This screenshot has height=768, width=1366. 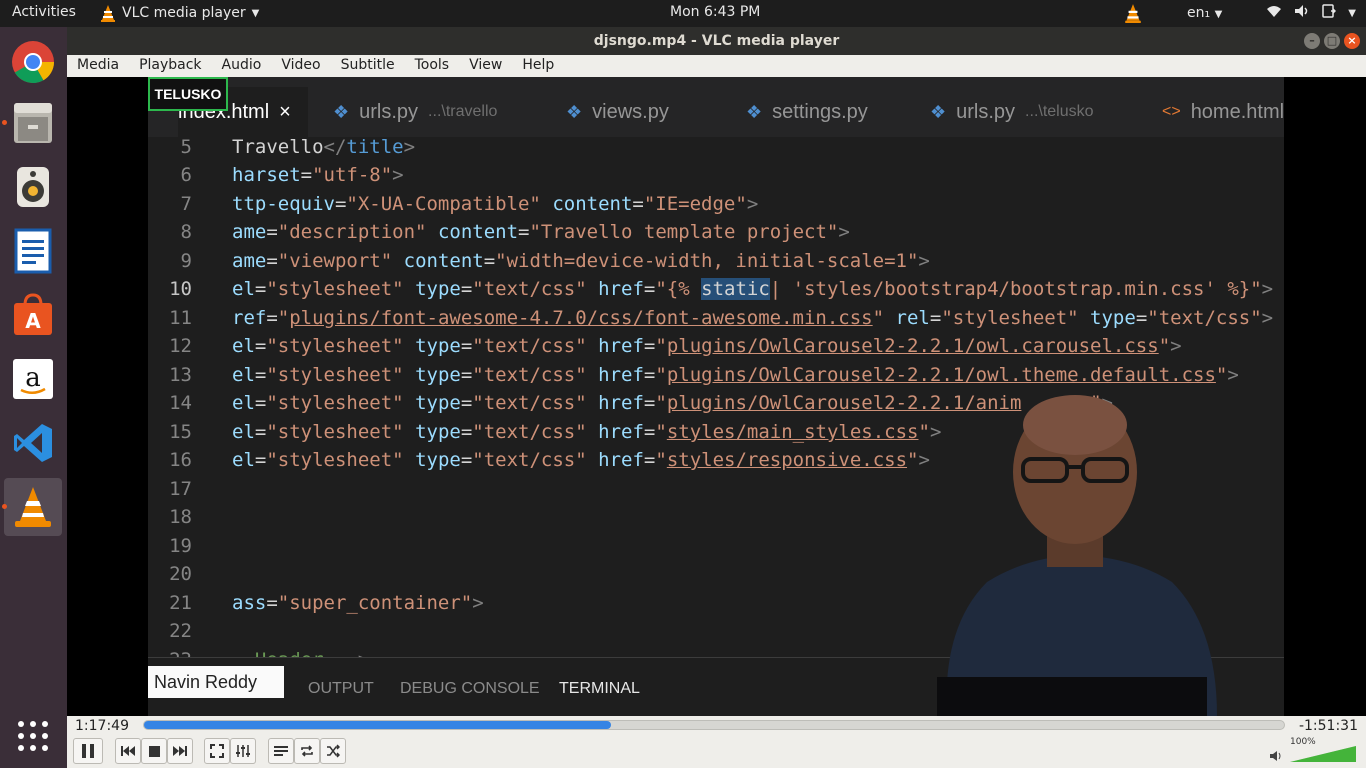 I want to click on window-title-bar: djsngo.mp4 - VLC media player – □ ×, so click(x=716, y=41).